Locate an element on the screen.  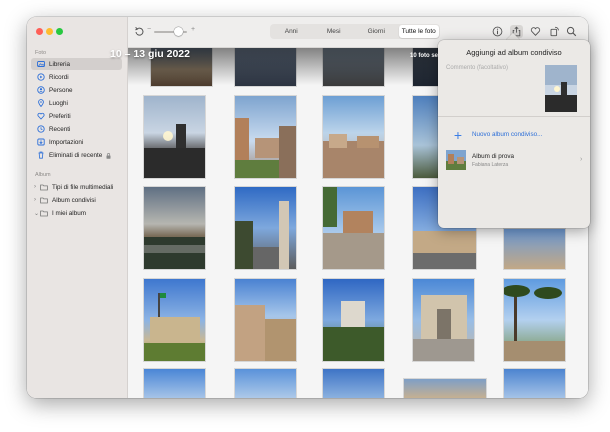
search-icon is located at coordinates (571, 31).